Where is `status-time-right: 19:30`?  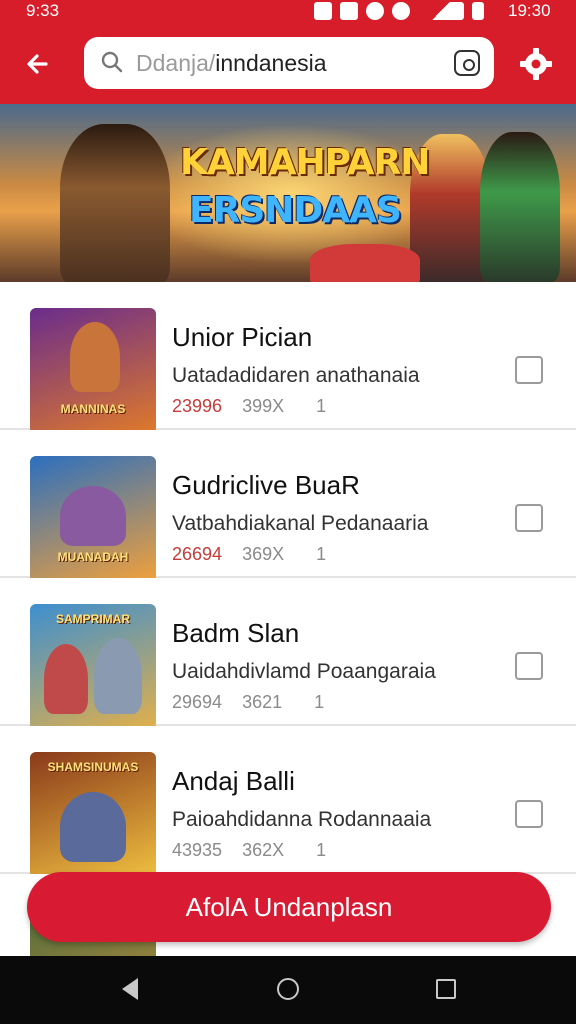 status-time-right: 19:30 is located at coordinates (529, 10).